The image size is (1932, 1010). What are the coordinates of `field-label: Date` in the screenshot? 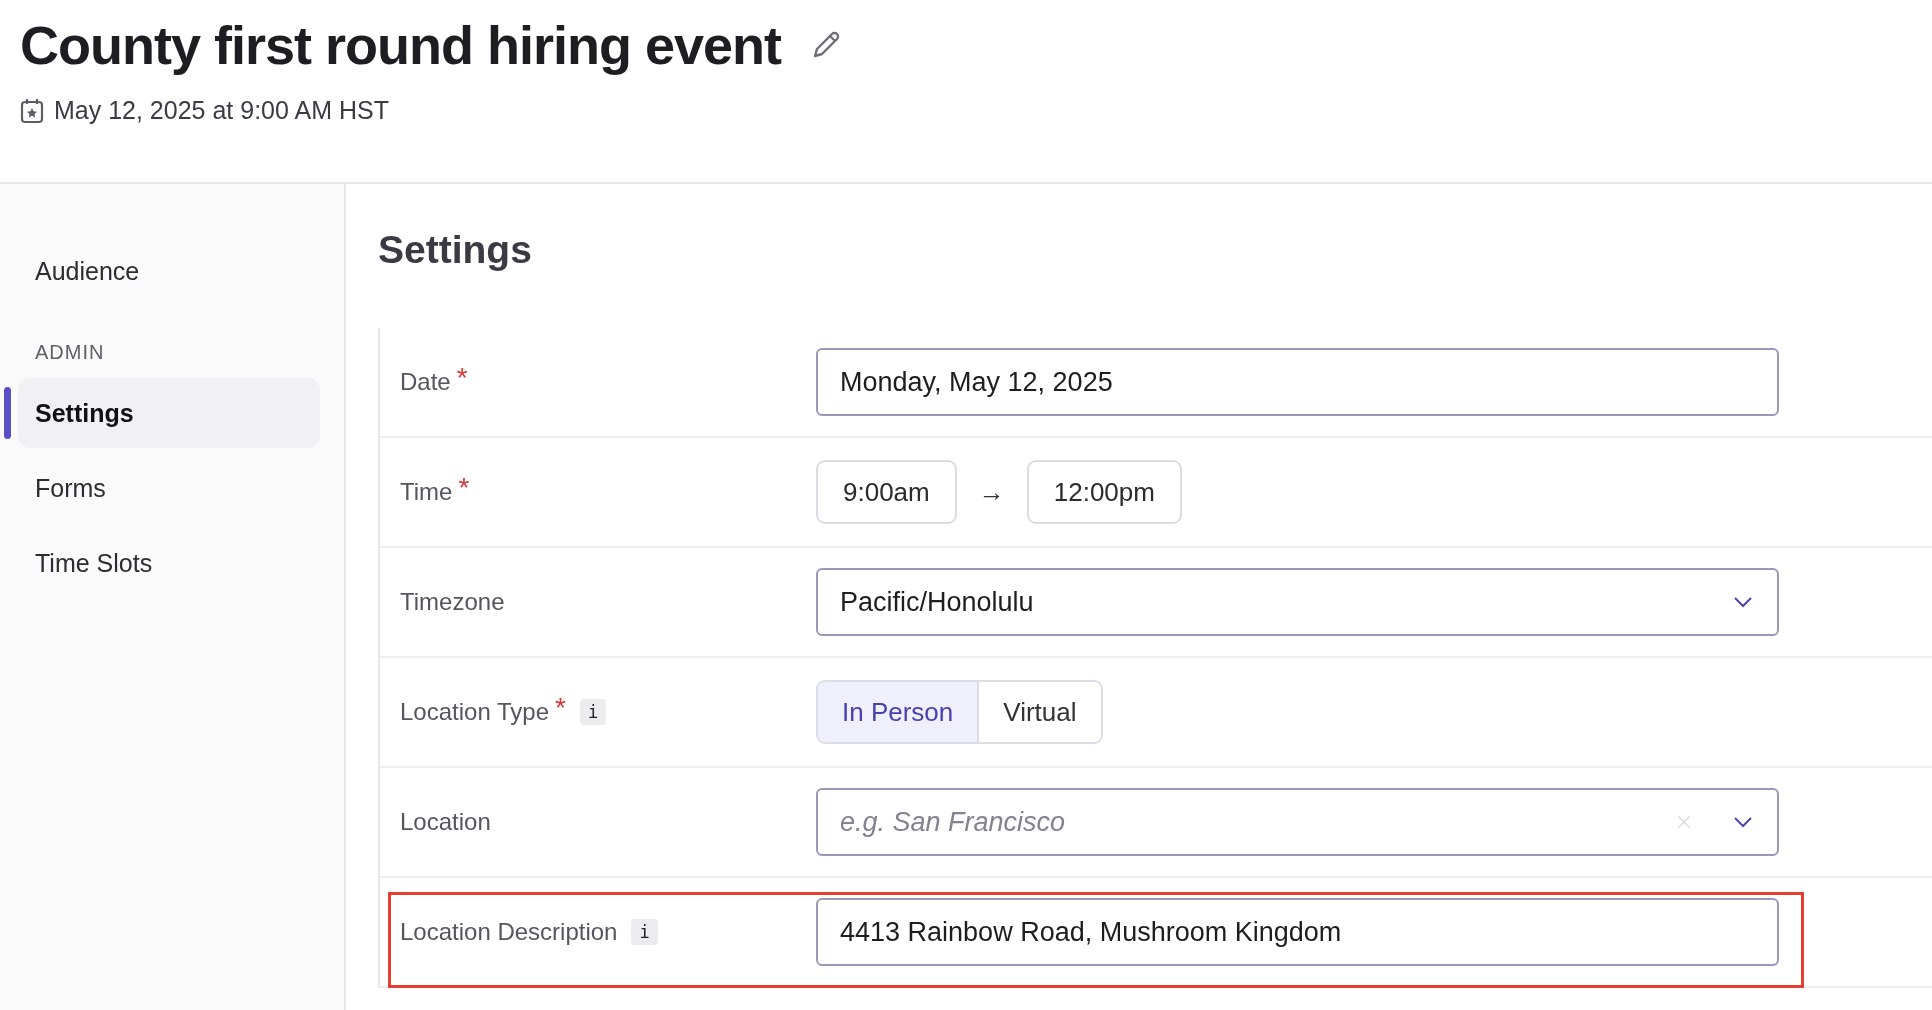 It's located at (425, 382).